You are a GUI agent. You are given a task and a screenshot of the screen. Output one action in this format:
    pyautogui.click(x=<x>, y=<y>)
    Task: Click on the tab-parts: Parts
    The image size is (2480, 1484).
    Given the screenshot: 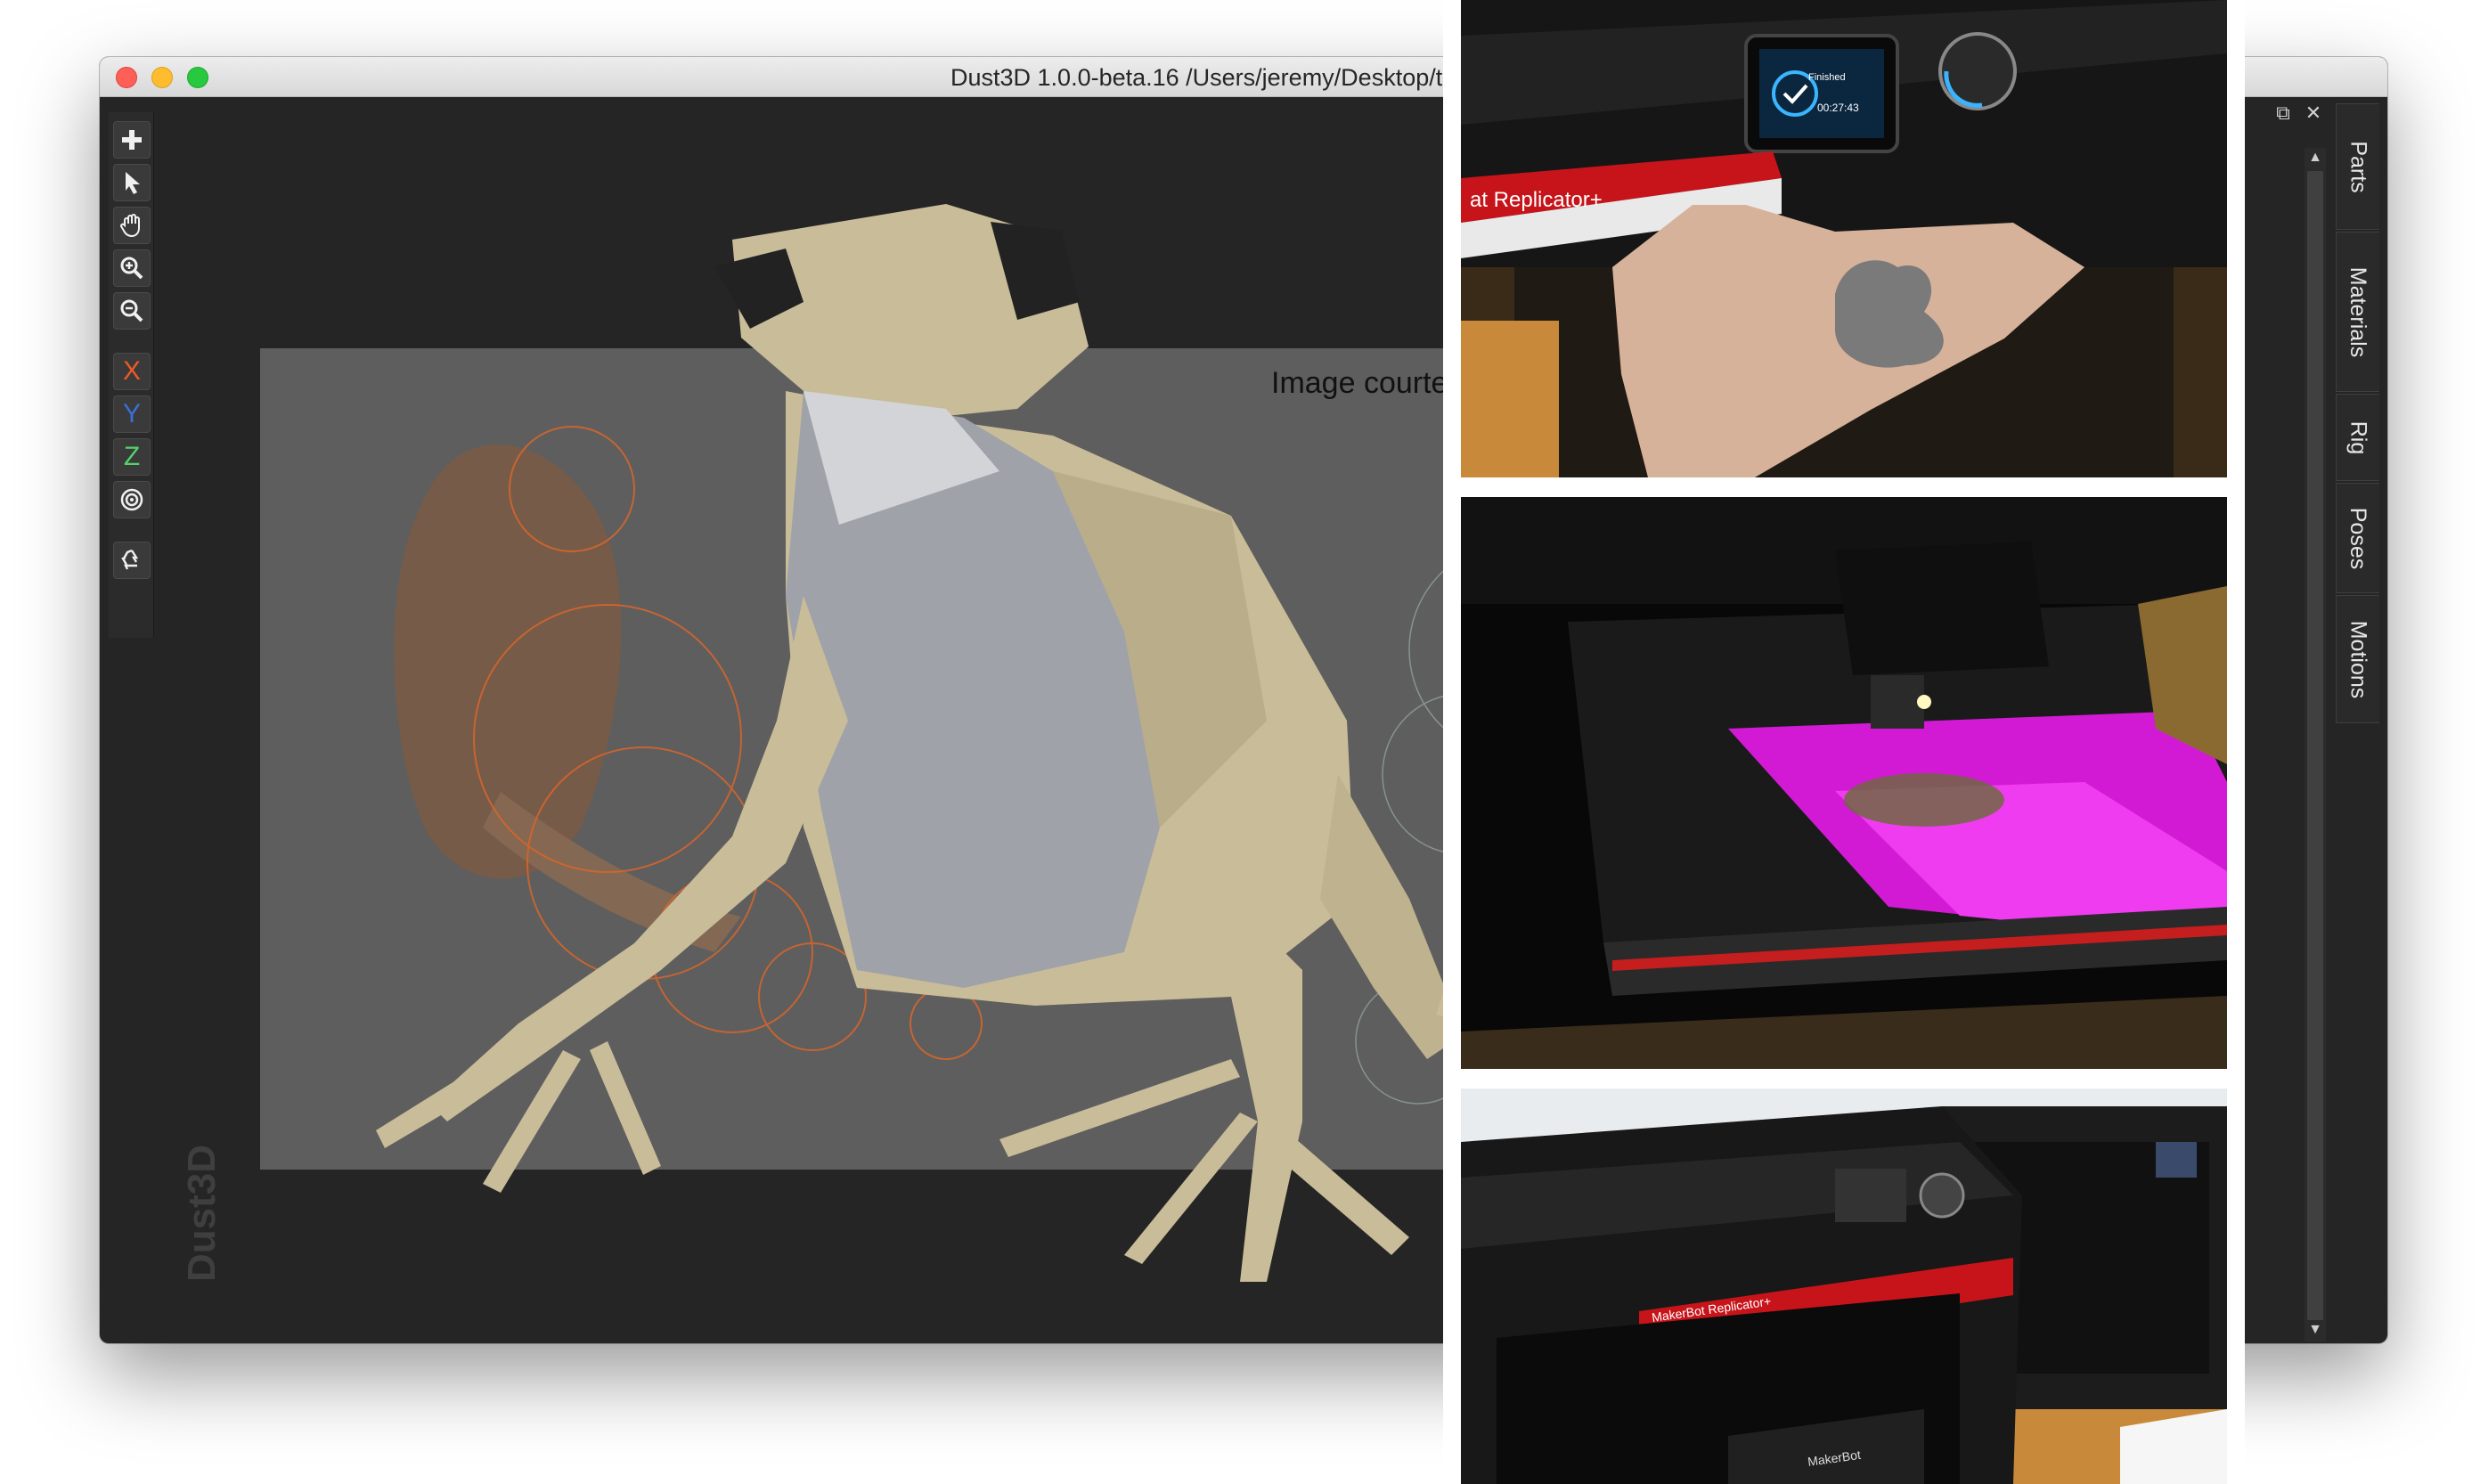 What is the action you would take?
    pyautogui.click(x=2357, y=166)
    